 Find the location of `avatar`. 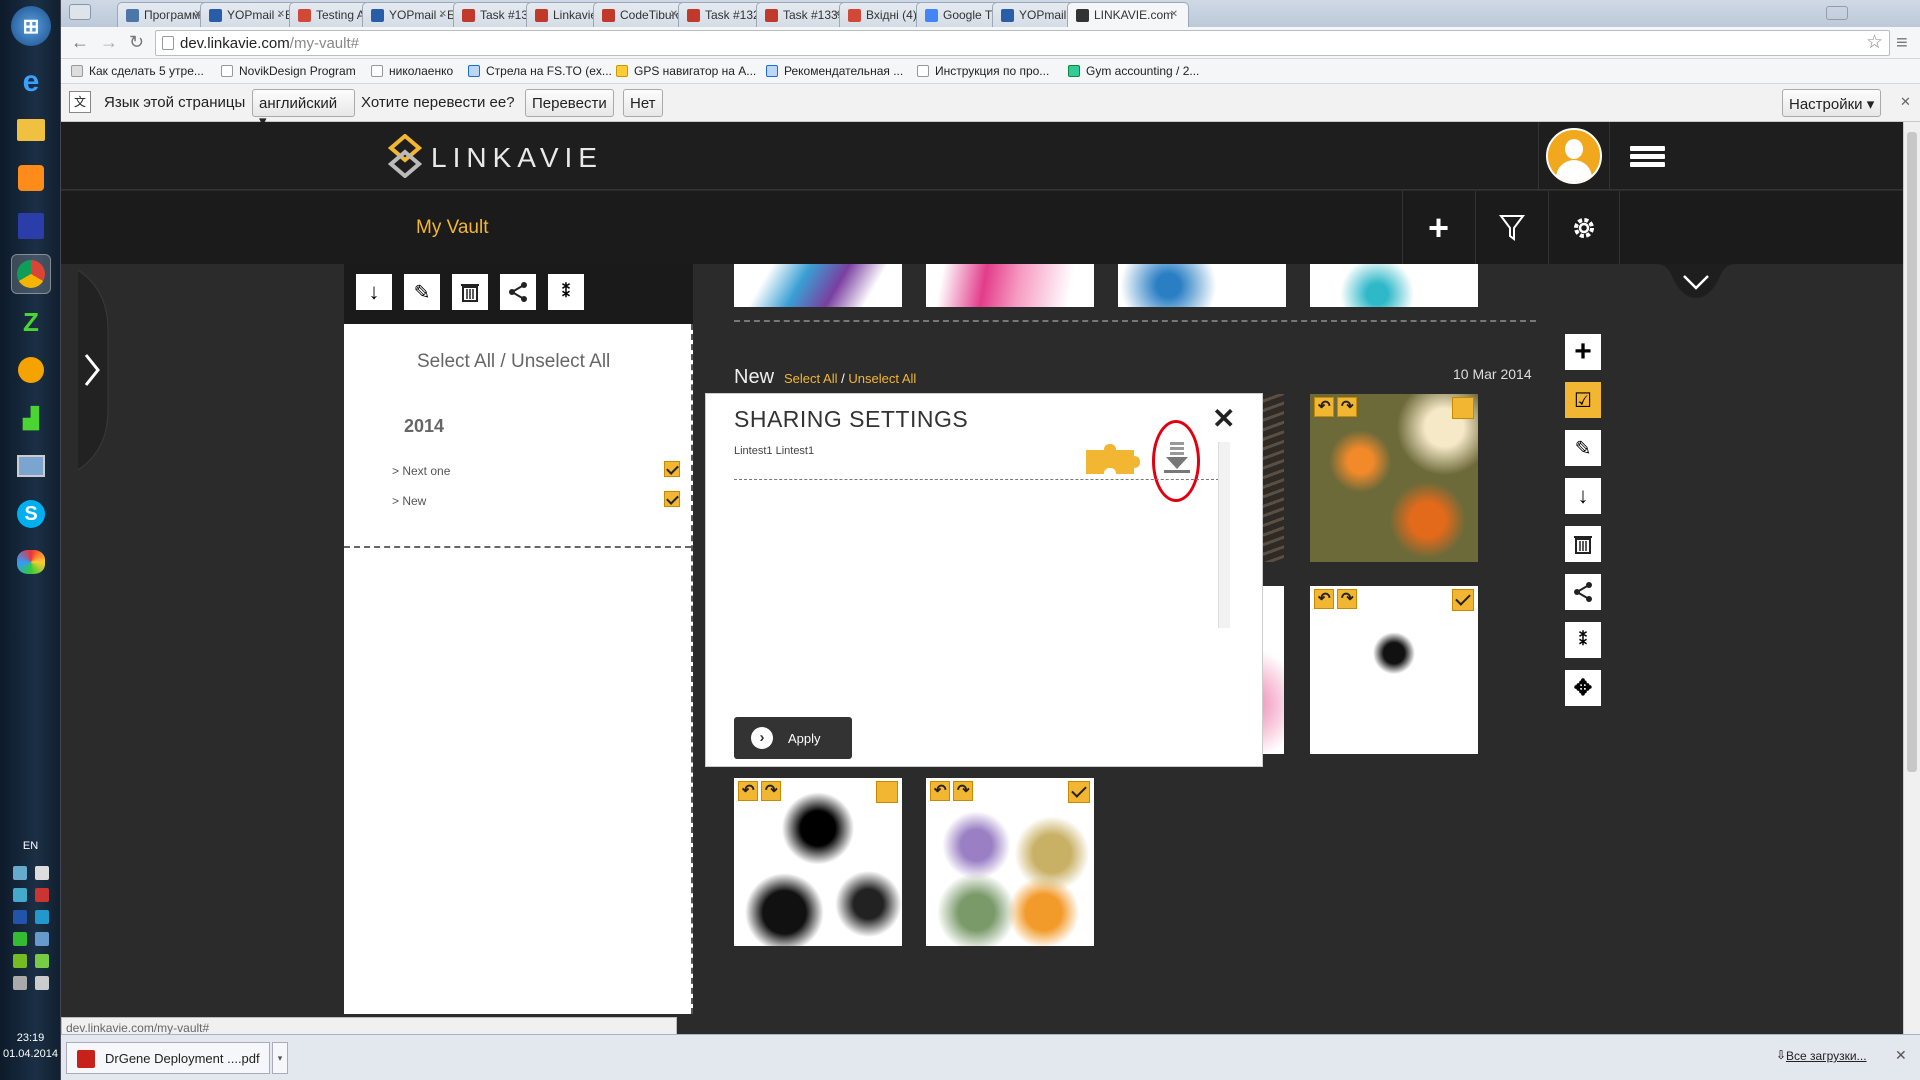

avatar is located at coordinates (1573, 156).